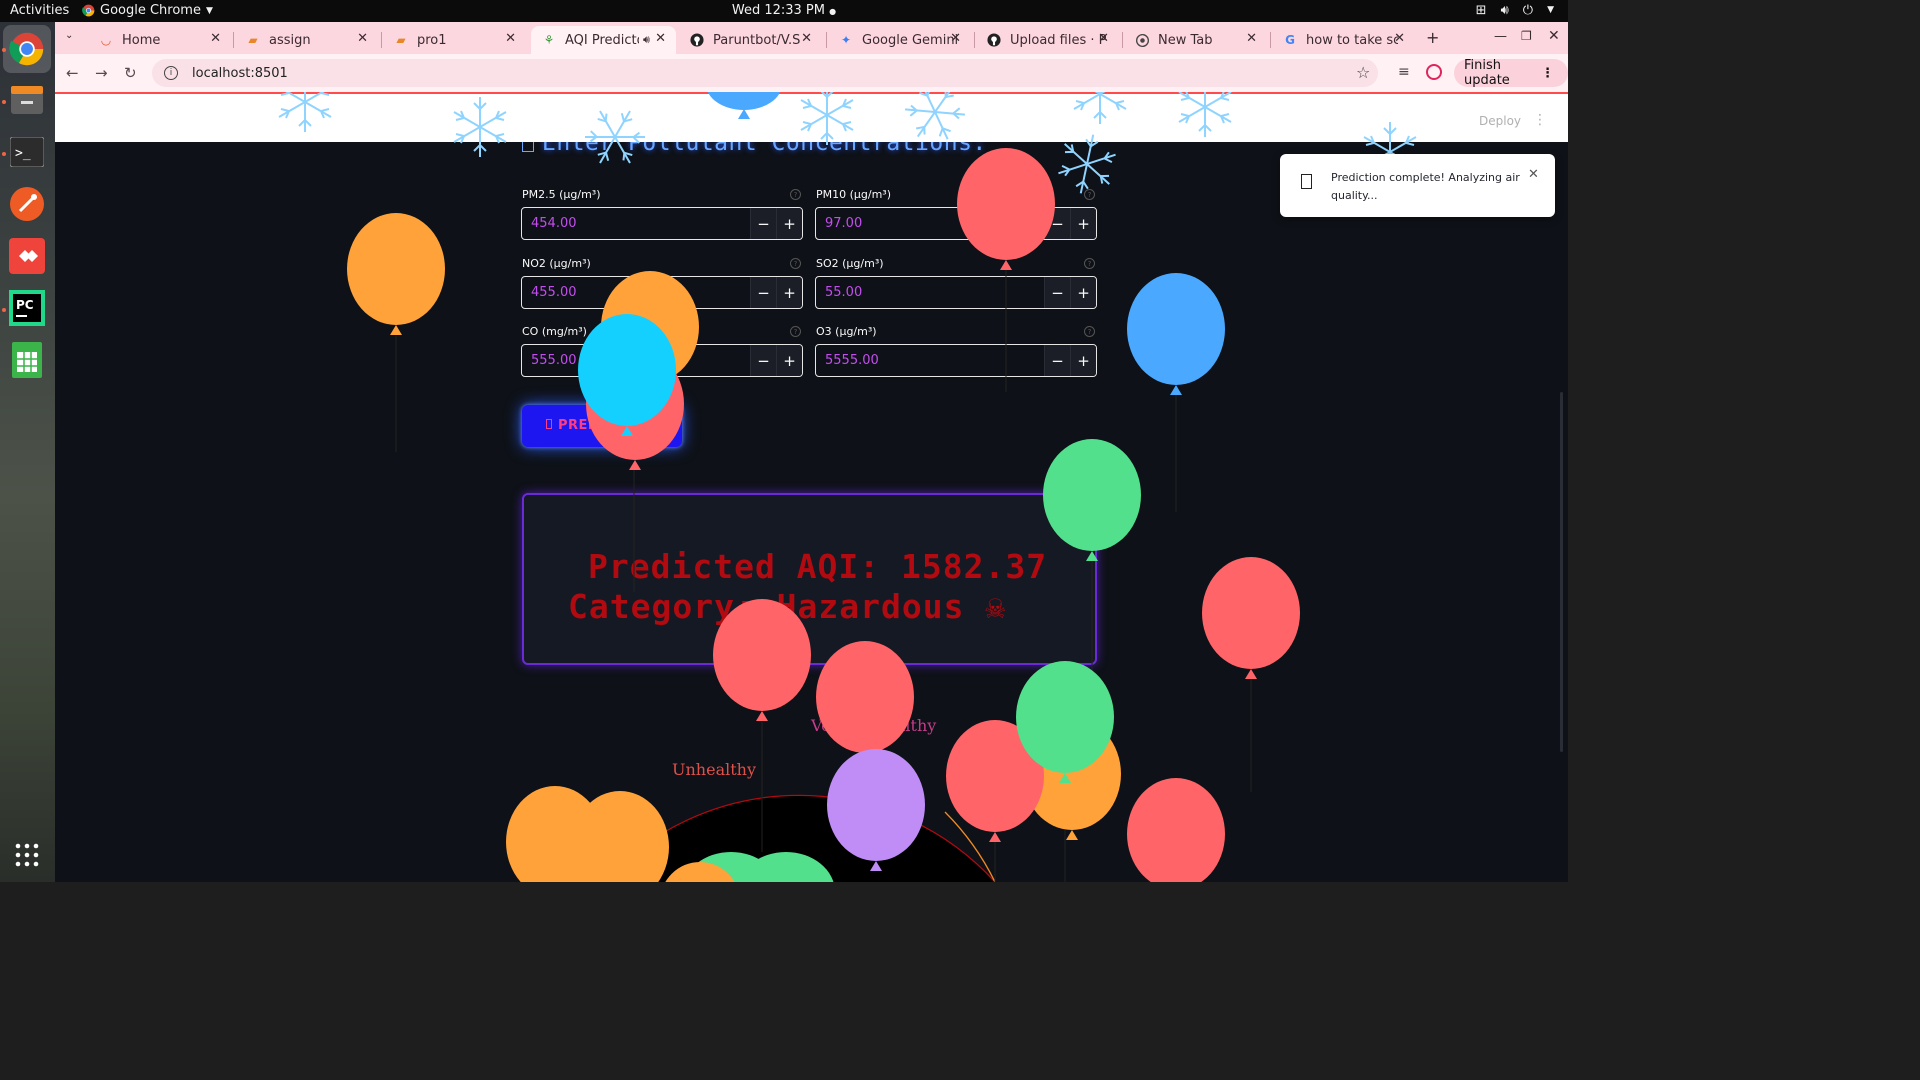  I want to click on dock-files, so click(27, 100).